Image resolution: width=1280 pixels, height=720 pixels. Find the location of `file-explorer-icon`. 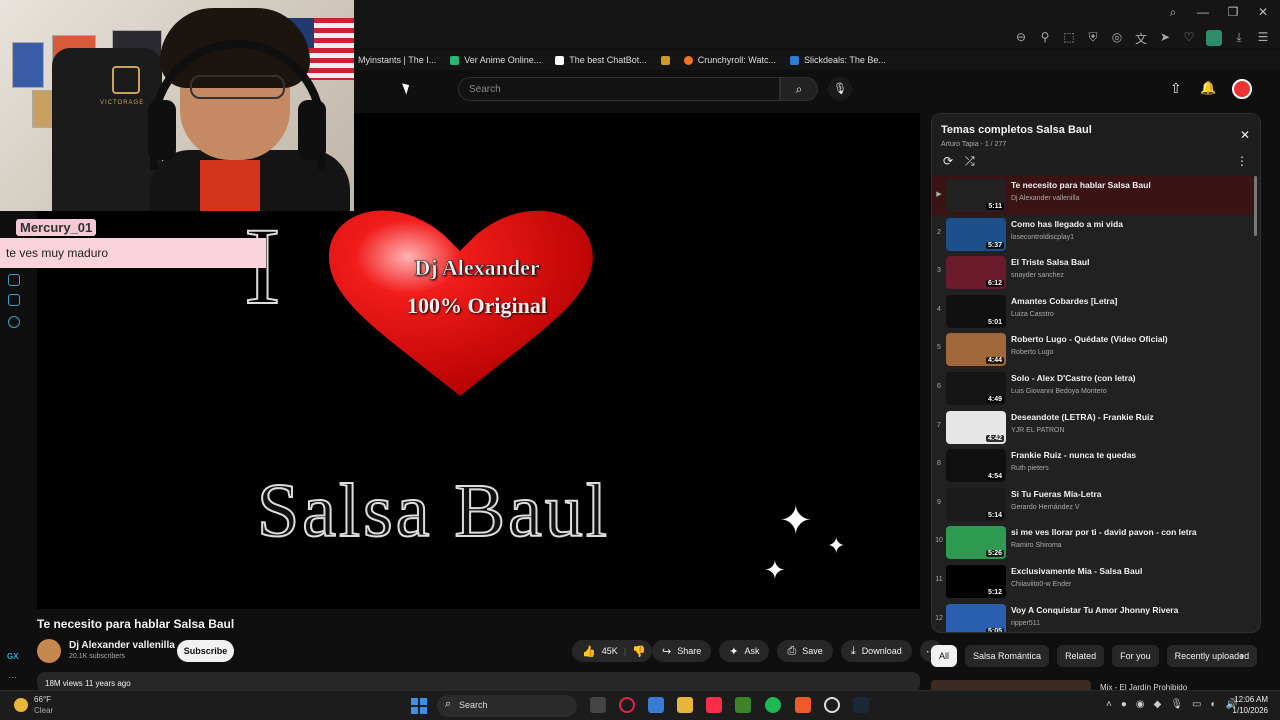

file-explorer-icon is located at coordinates (685, 705).